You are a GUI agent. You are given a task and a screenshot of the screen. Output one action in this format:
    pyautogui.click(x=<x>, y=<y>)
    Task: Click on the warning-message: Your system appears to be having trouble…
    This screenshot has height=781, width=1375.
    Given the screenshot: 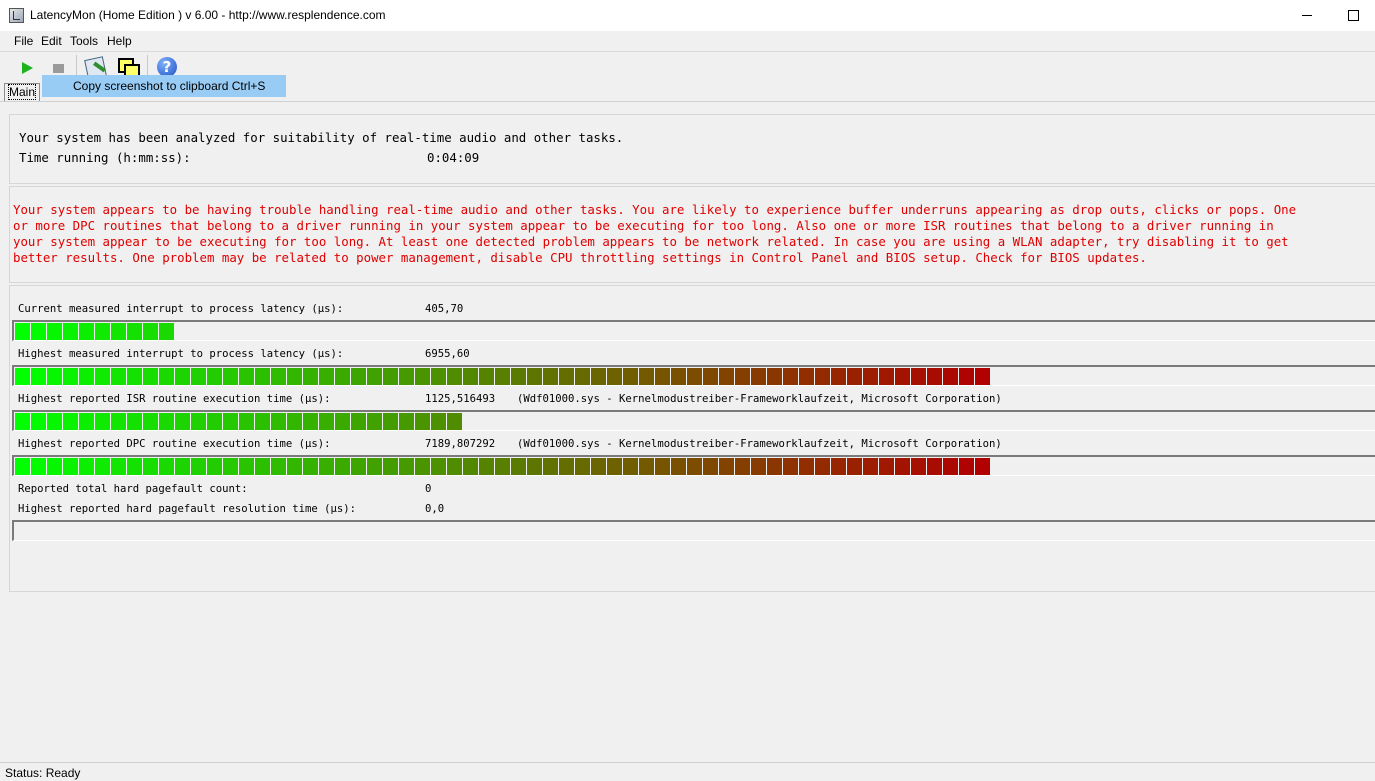 What is the action you would take?
    pyautogui.click(x=694, y=234)
    